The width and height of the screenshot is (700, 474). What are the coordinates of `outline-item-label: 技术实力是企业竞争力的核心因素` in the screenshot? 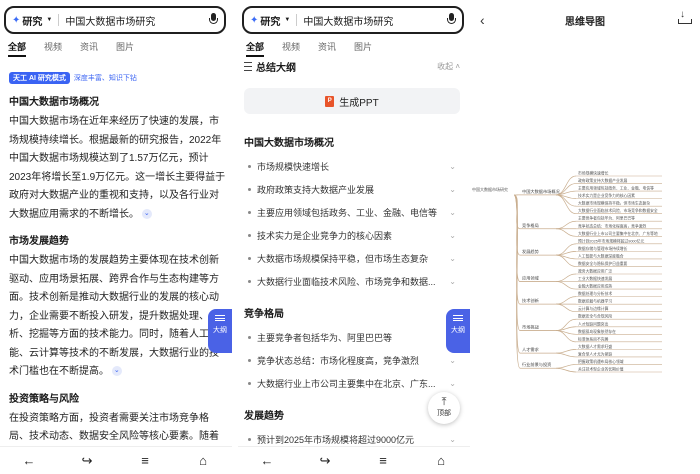 It's located at (325, 236).